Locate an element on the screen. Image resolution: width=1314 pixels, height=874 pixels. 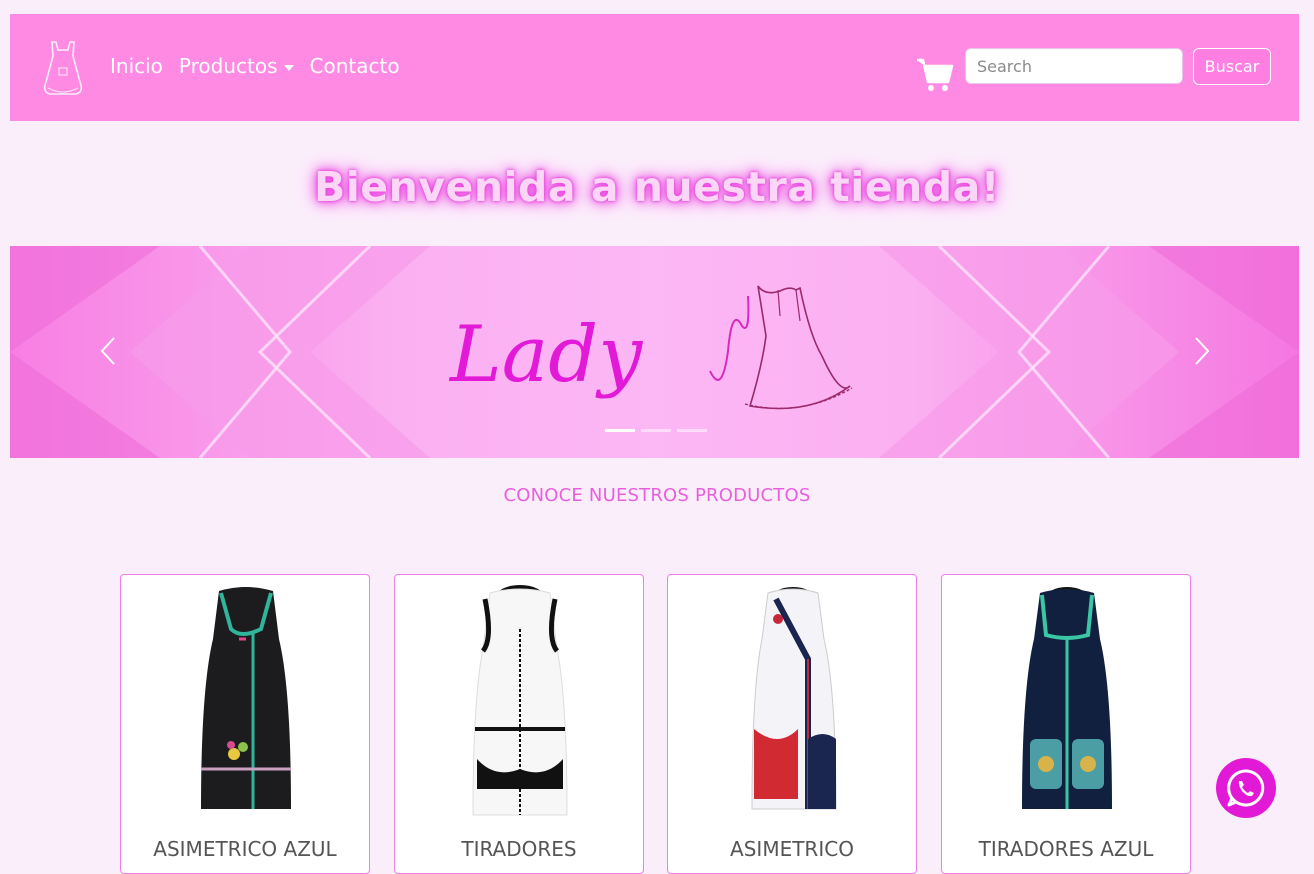
nav-links: Inicio Productos Contacto is located at coordinates (255, 66).